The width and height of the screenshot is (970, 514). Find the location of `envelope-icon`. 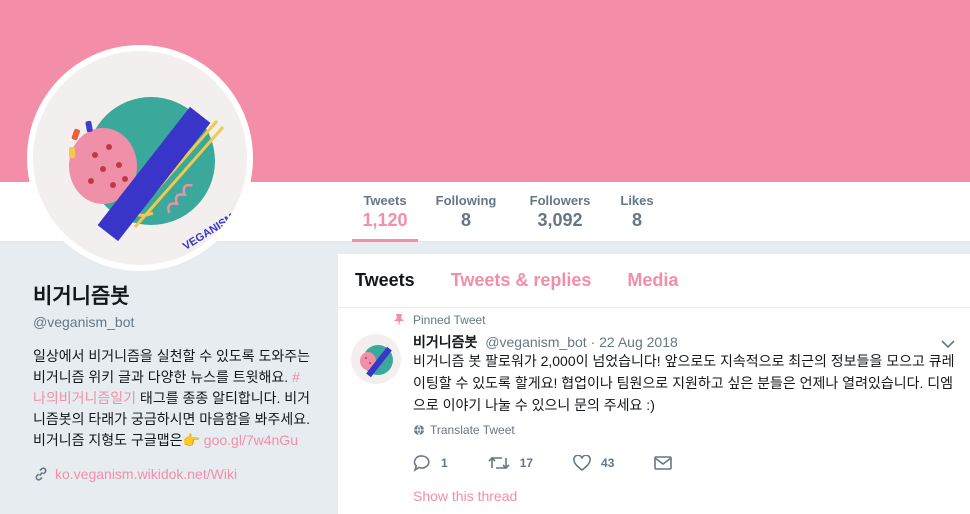

envelope-icon is located at coordinates (663, 463).